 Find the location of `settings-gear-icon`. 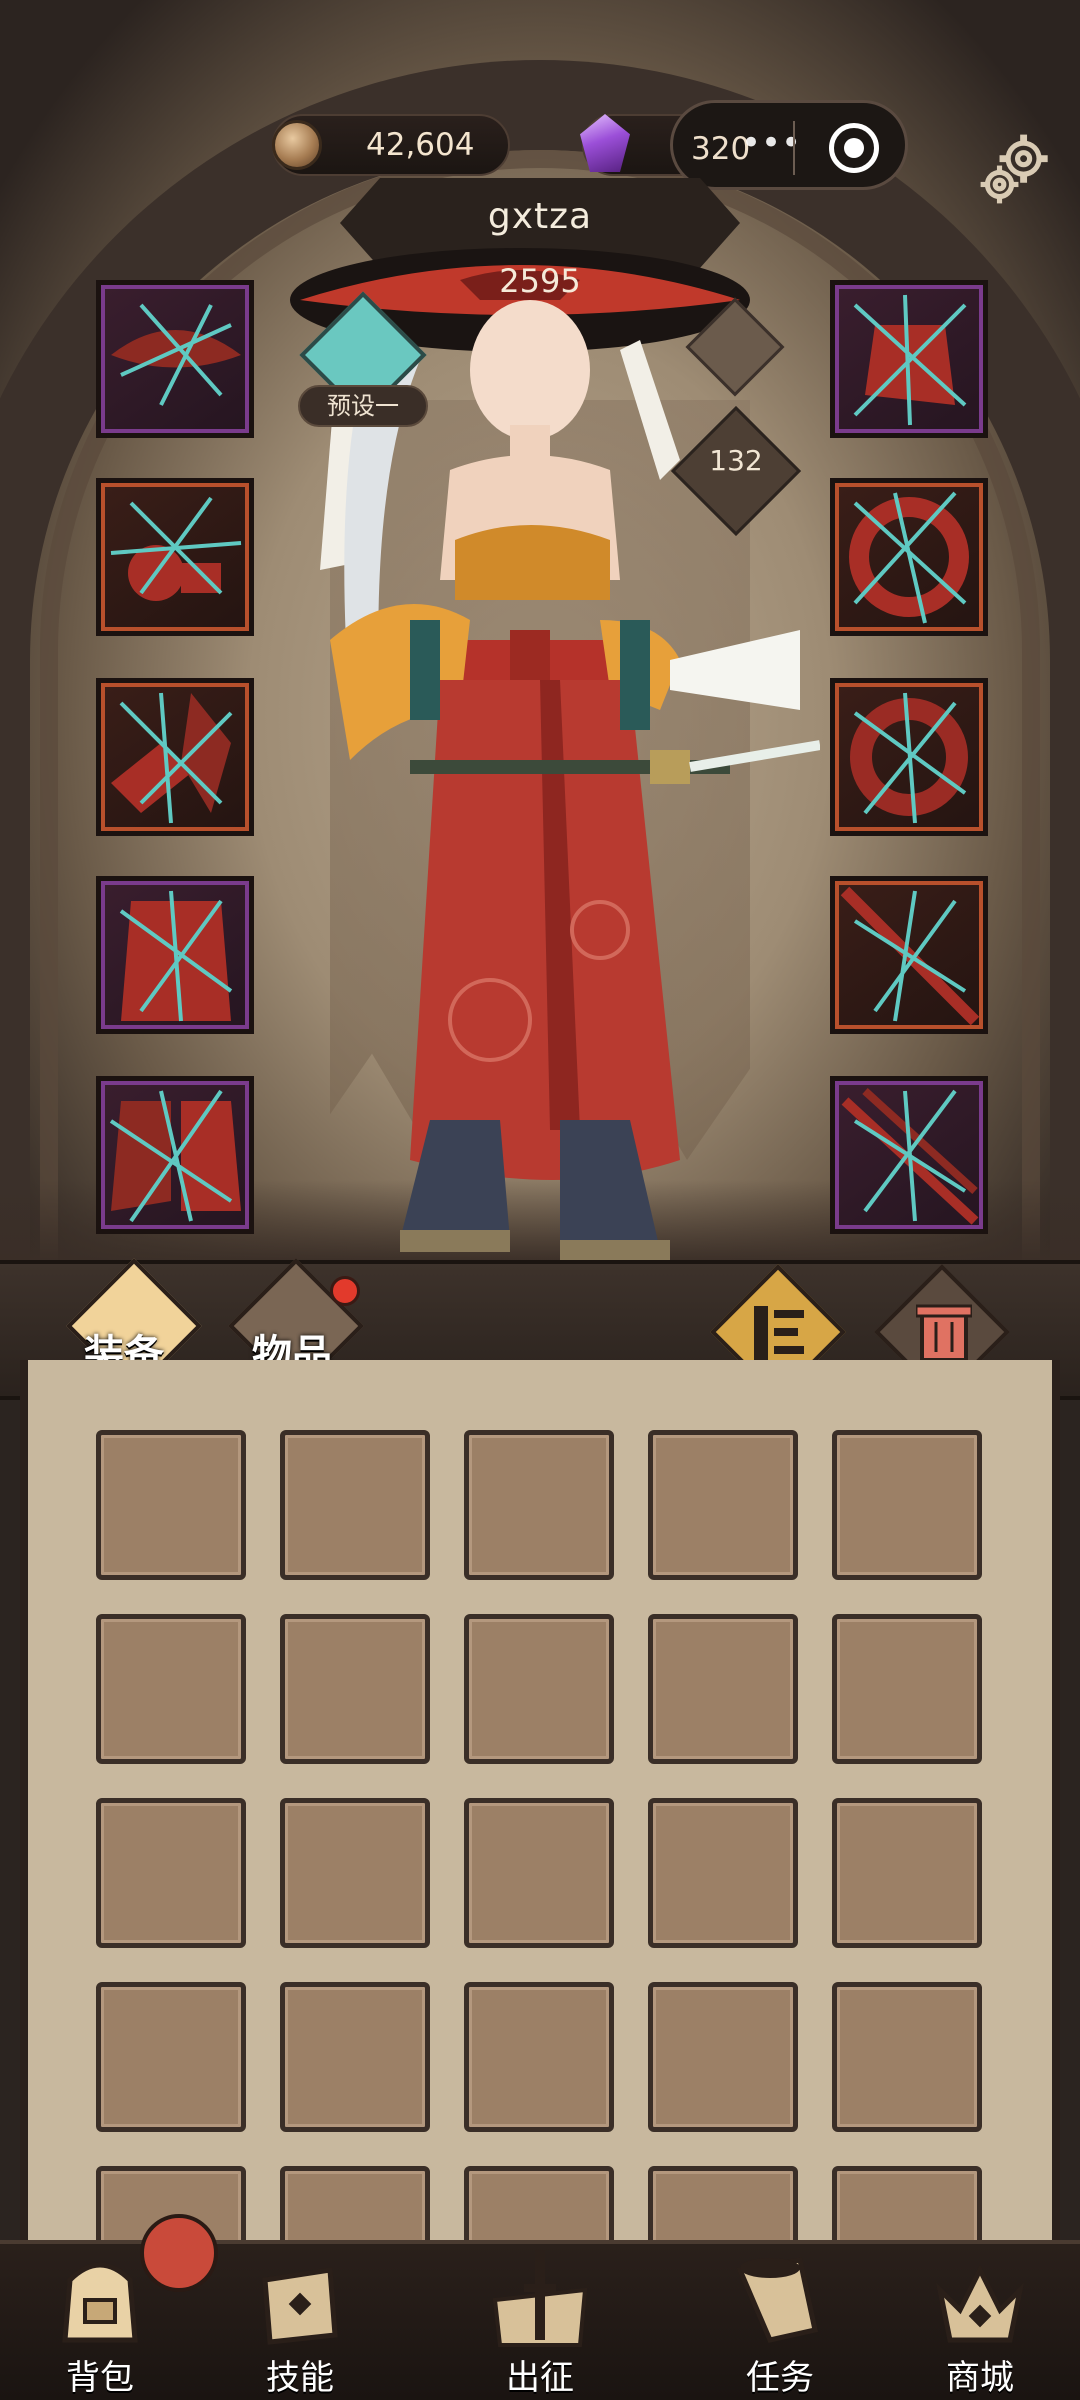

settings-gear-icon is located at coordinates (1015, 169).